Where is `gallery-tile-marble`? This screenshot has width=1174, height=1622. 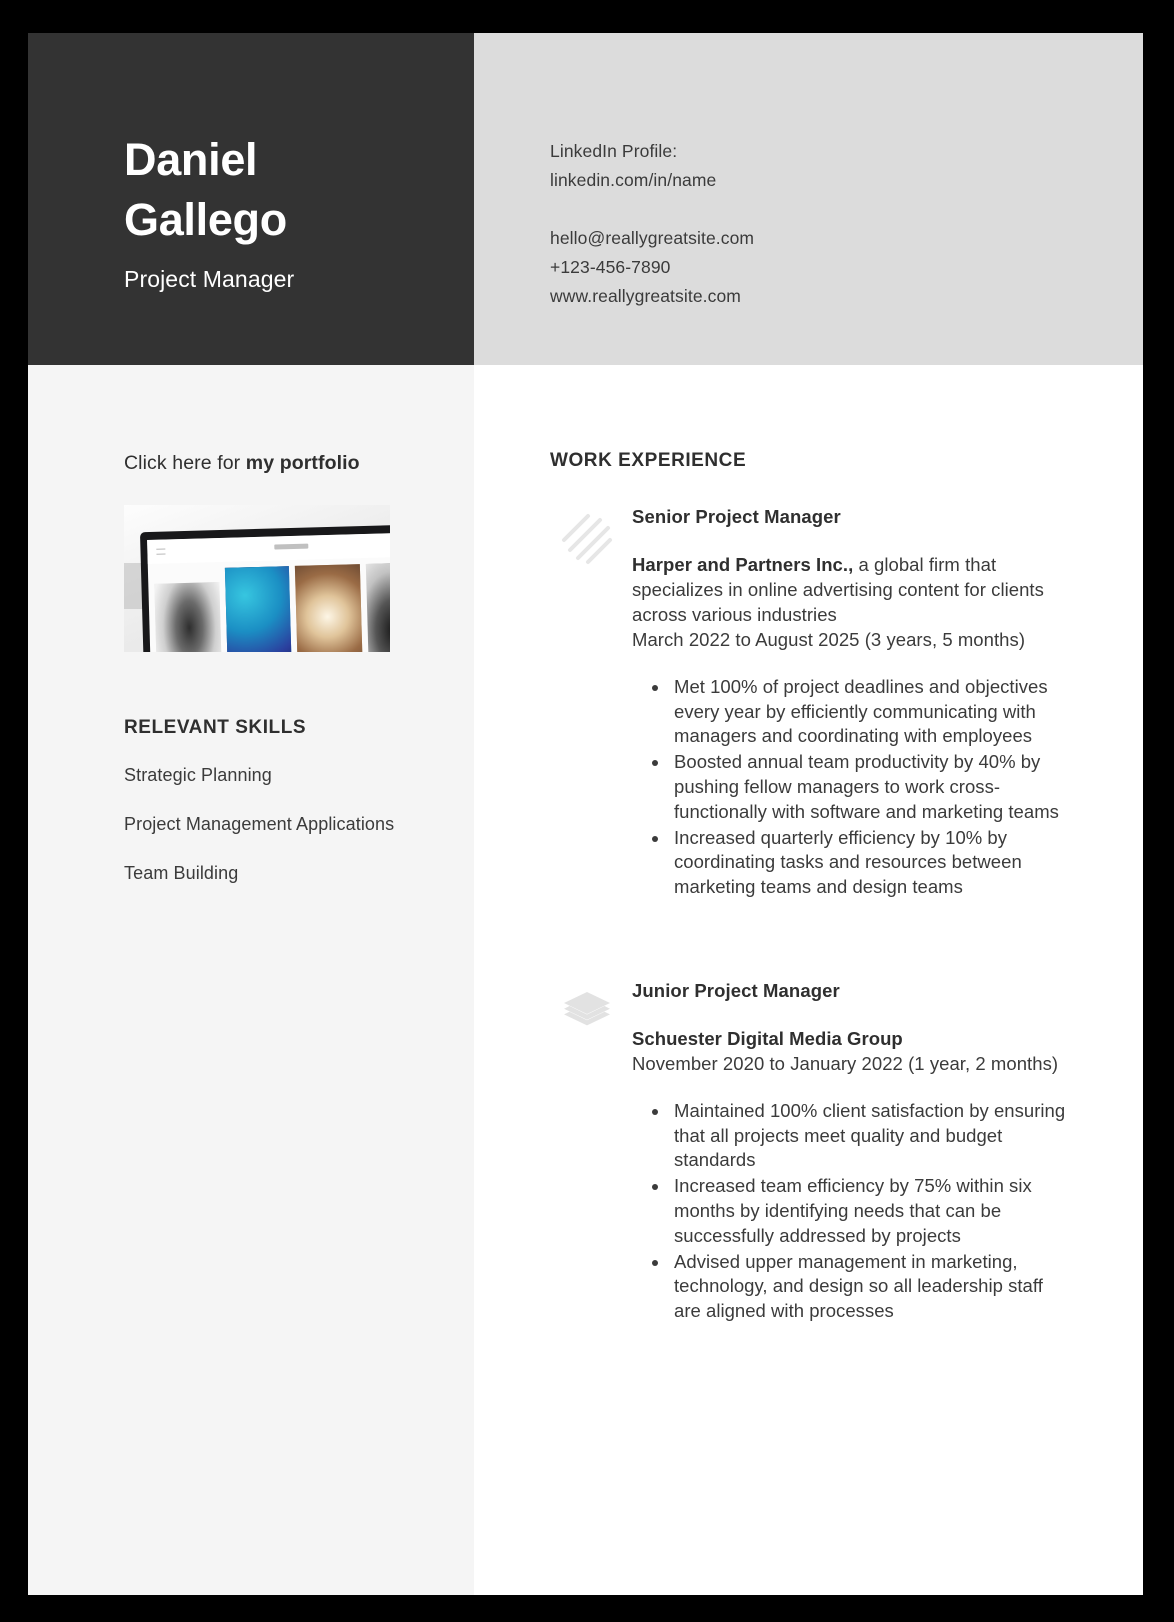 gallery-tile-marble is located at coordinates (328, 608).